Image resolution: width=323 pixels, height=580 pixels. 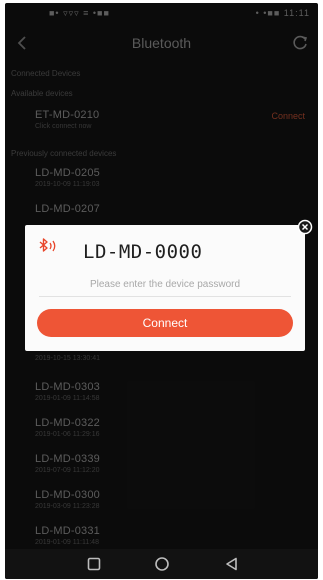 I want to click on connect-button: Connect, so click(x=165, y=323).